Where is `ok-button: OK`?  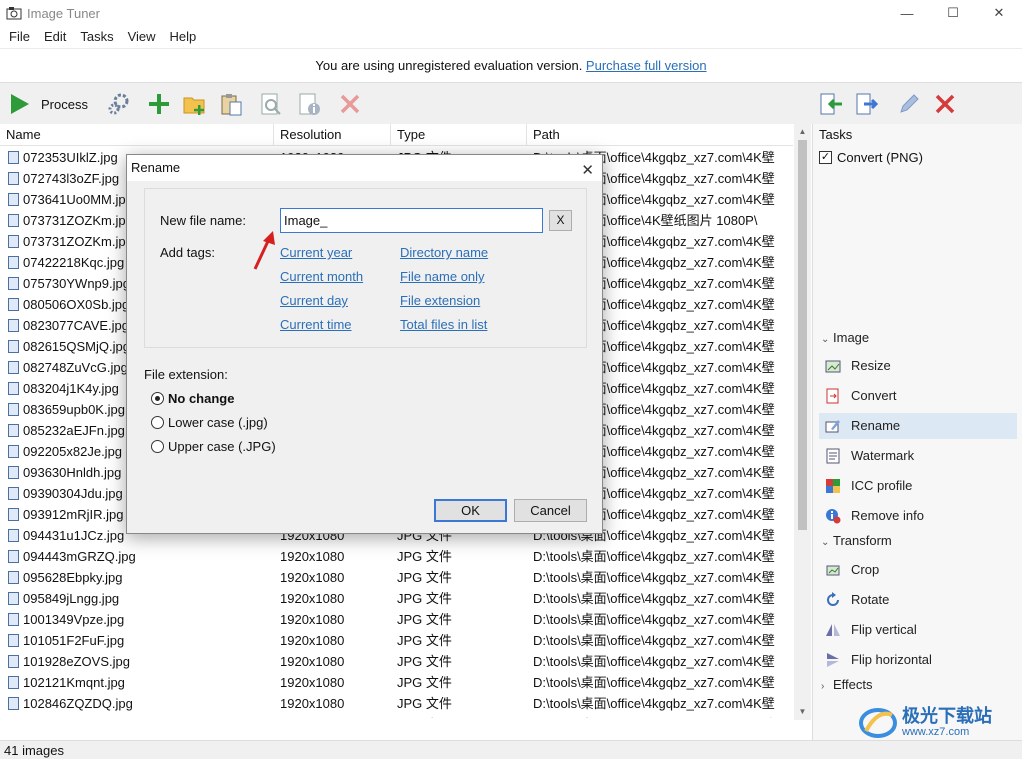
ok-button: OK is located at coordinates (470, 510).